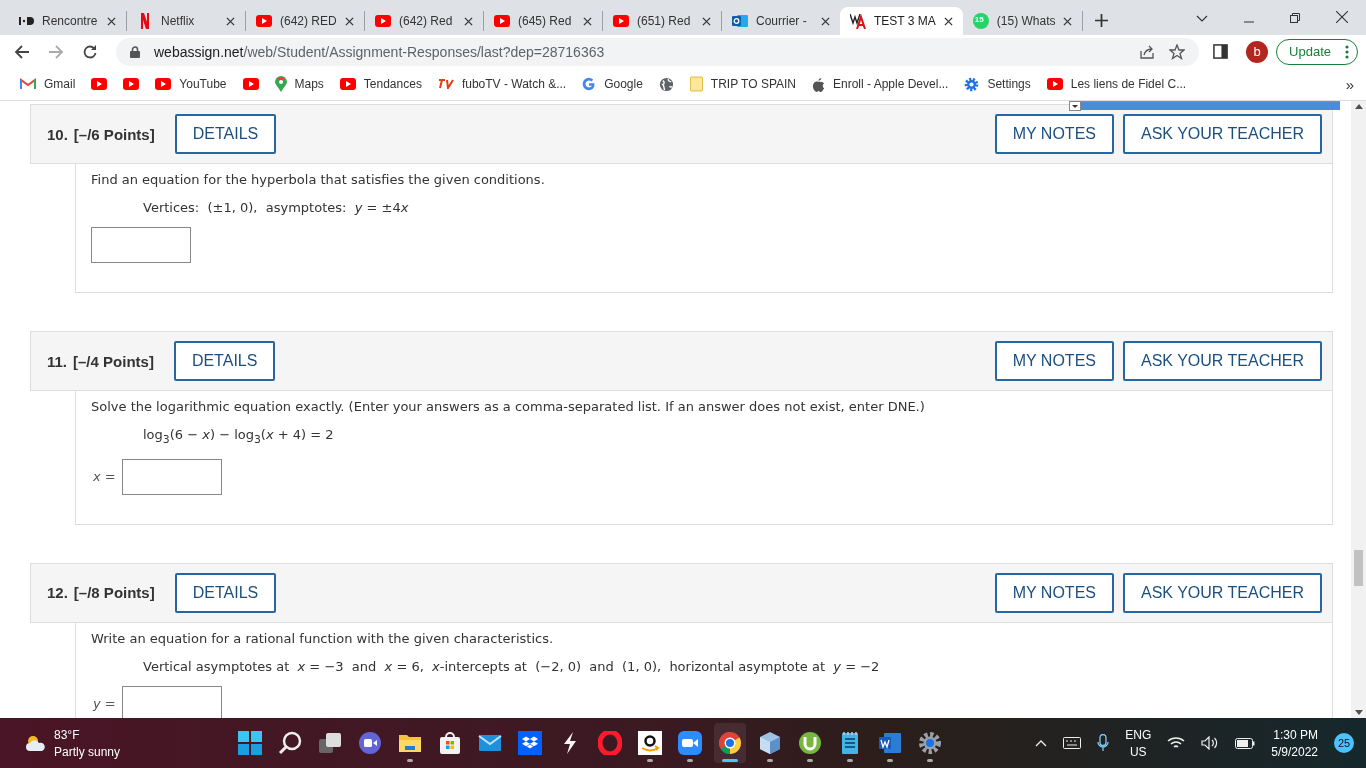  I want to click on side-panel-icon, so click(1221, 51).